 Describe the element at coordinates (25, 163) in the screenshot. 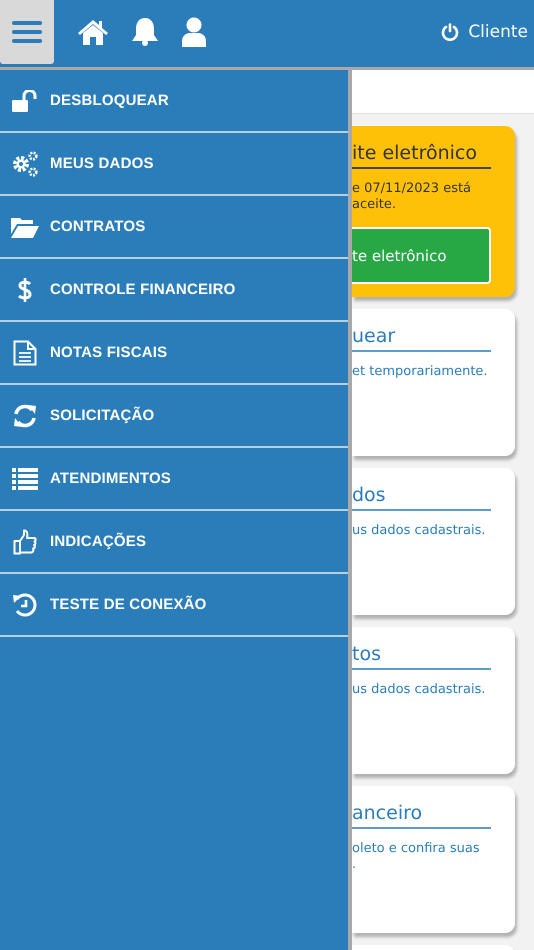

I see `gears-icon` at that location.